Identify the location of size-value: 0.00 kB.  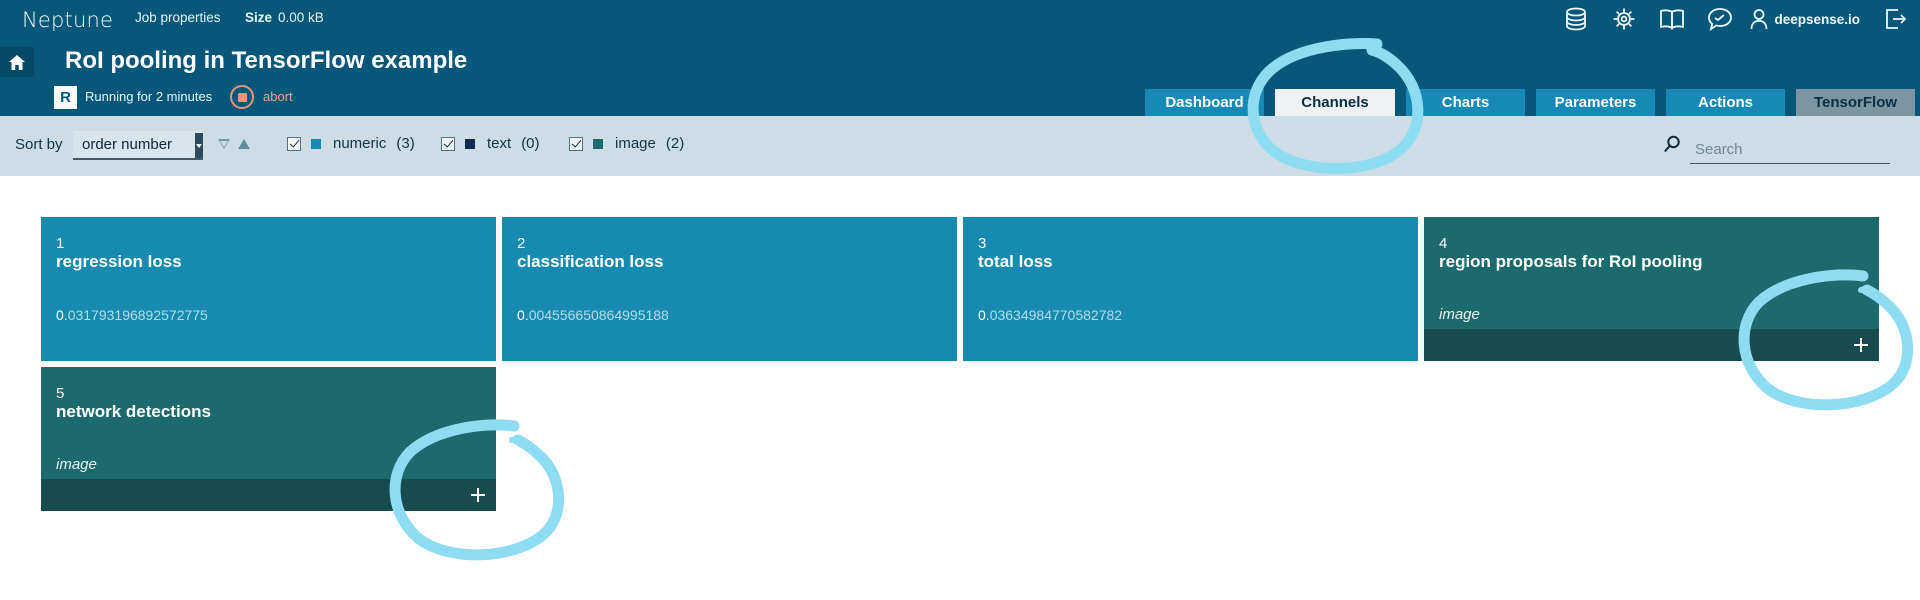
(301, 17).